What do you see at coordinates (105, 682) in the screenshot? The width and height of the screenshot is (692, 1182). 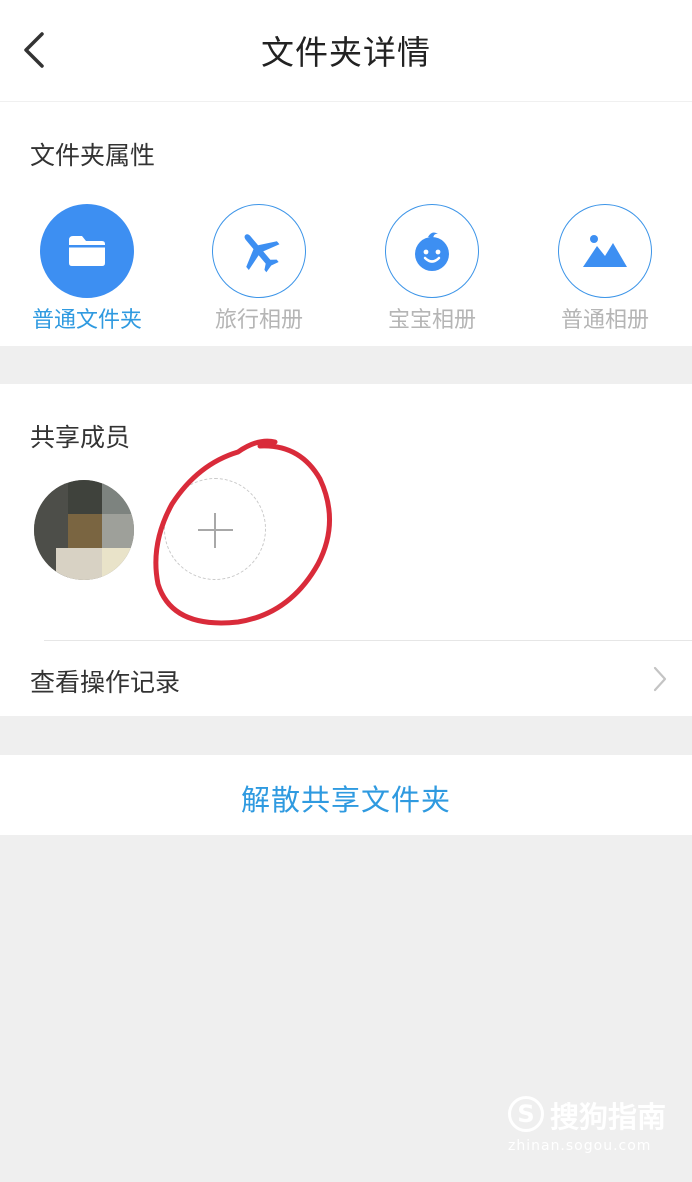 I see `view-operation-log-label: 查看操作记录` at bounding box center [105, 682].